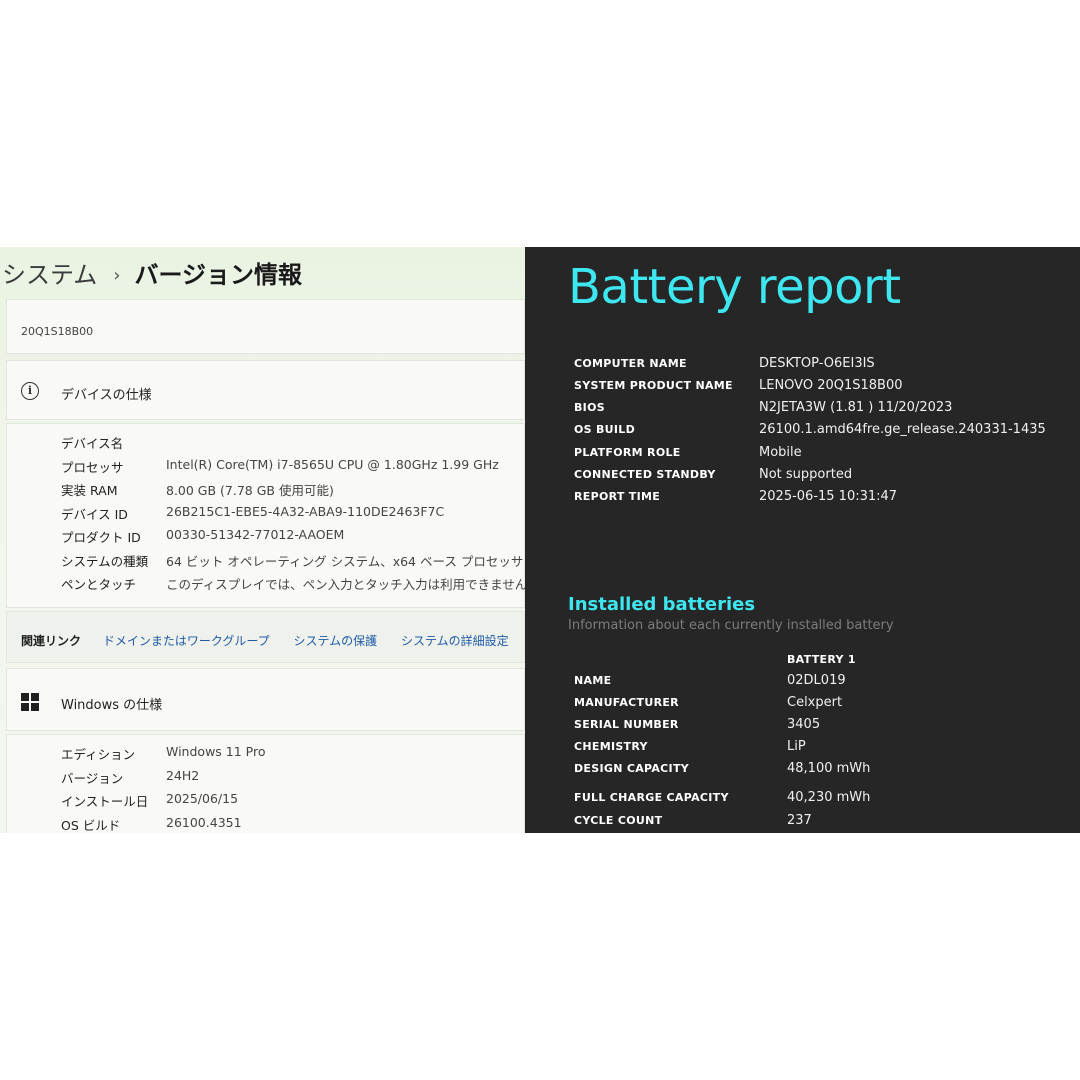 The height and width of the screenshot is (1080, 1080). What do you see at coordinates (51, 641) in the screenshot?
I see `related-links-title: 関連リンク` at bounding box center [51, 641].